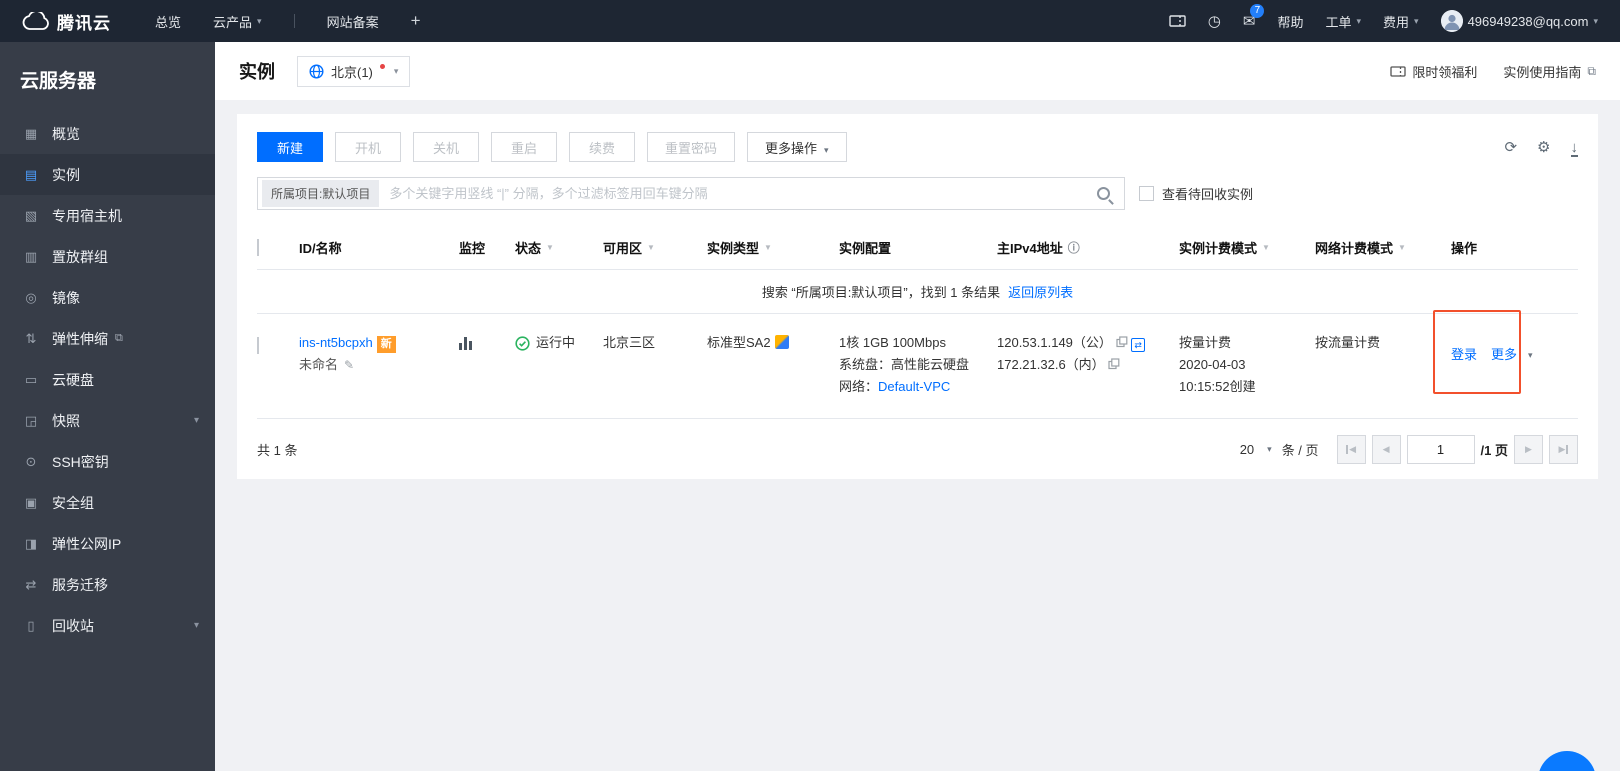 Image resolution: width=1620 pixels, height=771 pixels. Describe the element at coordinates (107, 256) in the screenshot. I see `sidebar-item-placement-group: ▥ 置放群组` at that location.